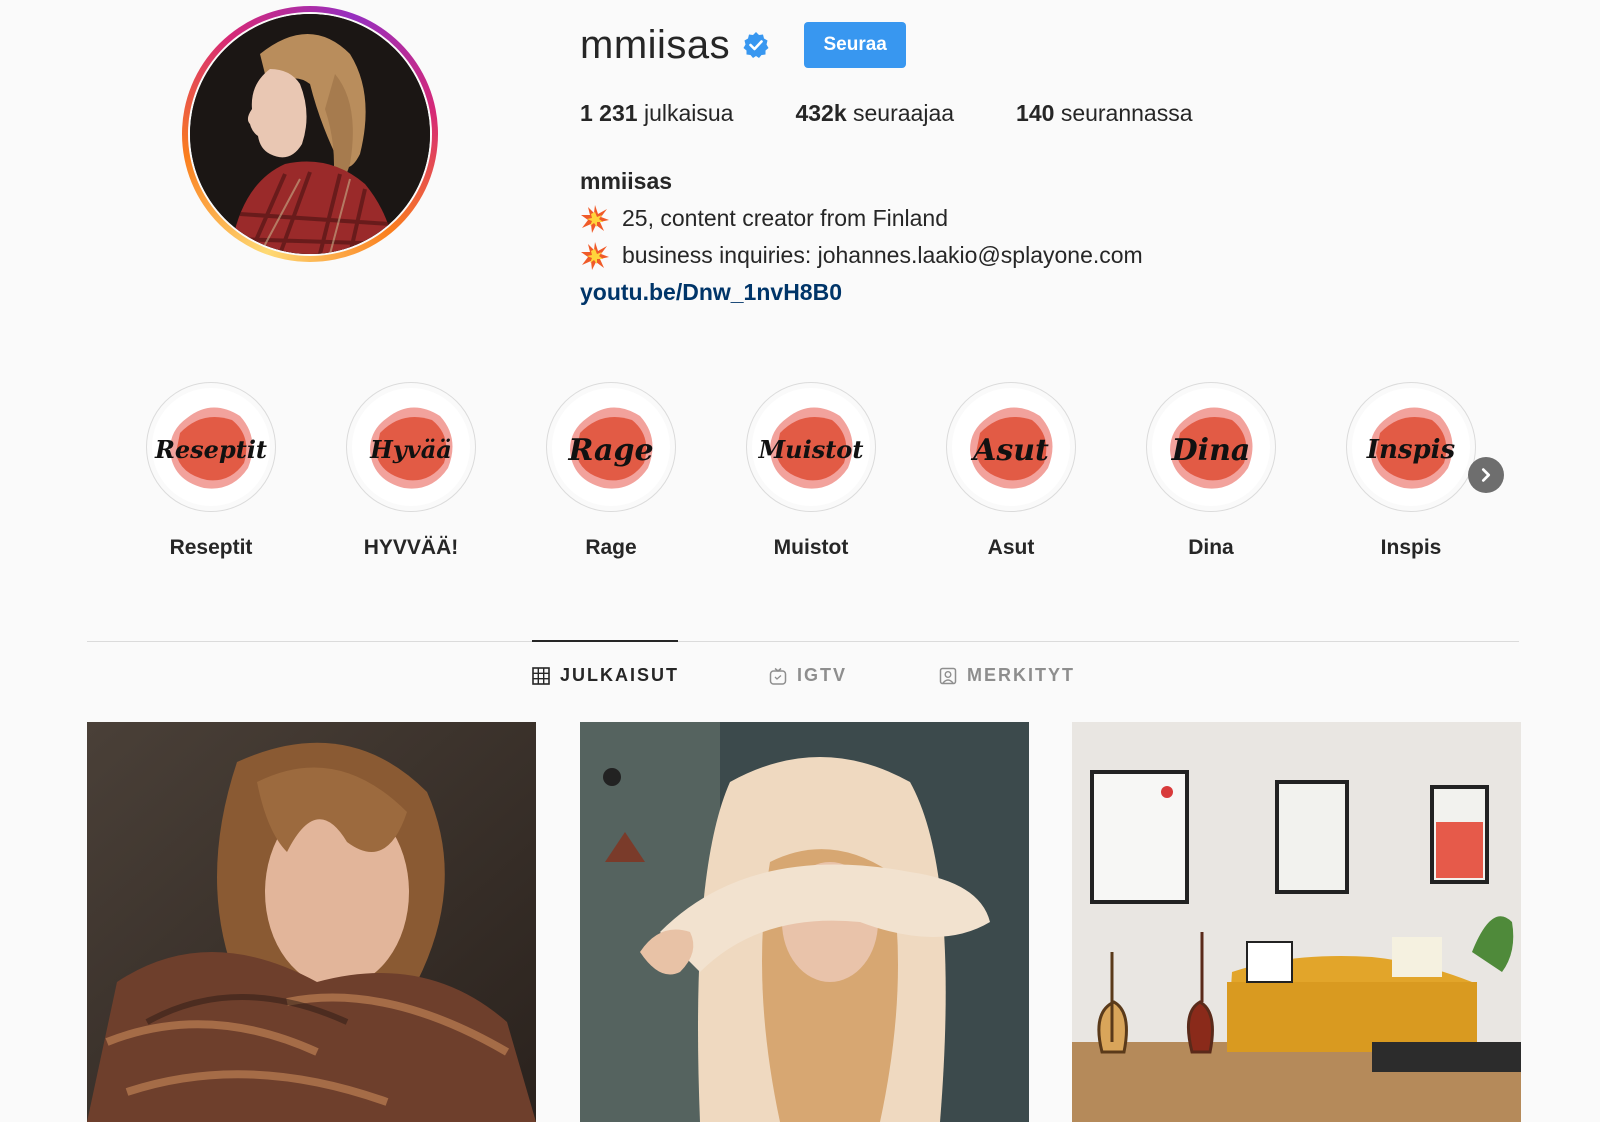  I want to click on stat-followers: 432k seuraajaa, so click(874, 113).